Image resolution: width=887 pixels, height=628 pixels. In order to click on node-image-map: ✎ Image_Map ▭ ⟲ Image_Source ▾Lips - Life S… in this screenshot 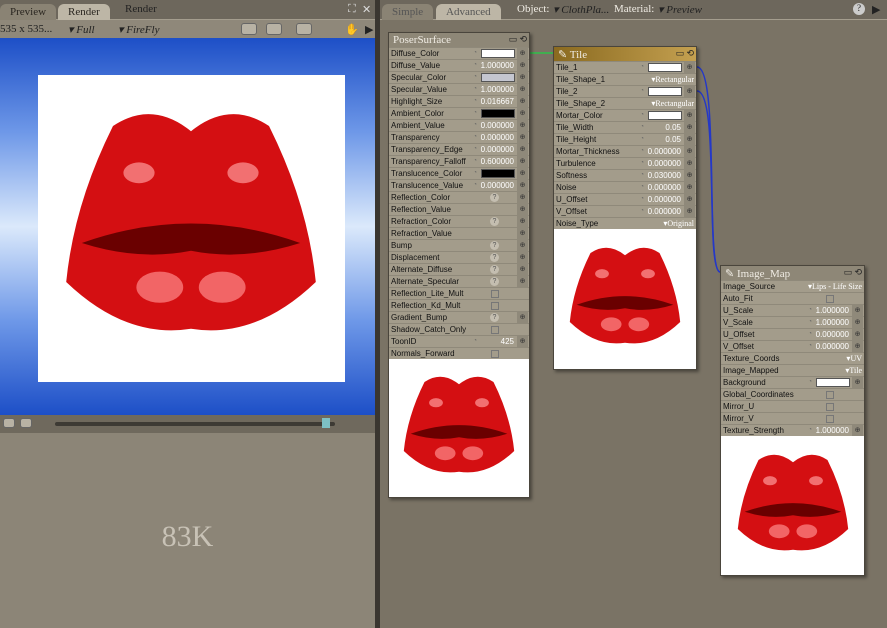, I will do `click(792, 420)`.